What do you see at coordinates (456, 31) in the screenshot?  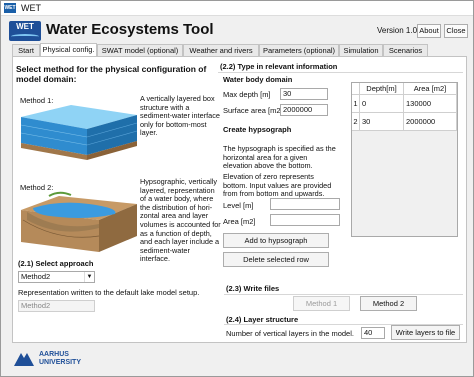 I see `close-button: Close` at bounding box center [456, 31].